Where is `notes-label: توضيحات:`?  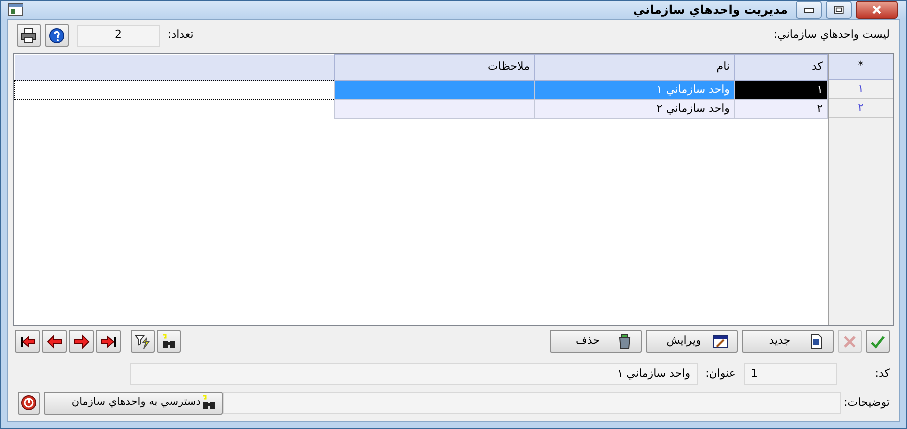
notes-label: توضيحات: is located at coordinates (867, 402).